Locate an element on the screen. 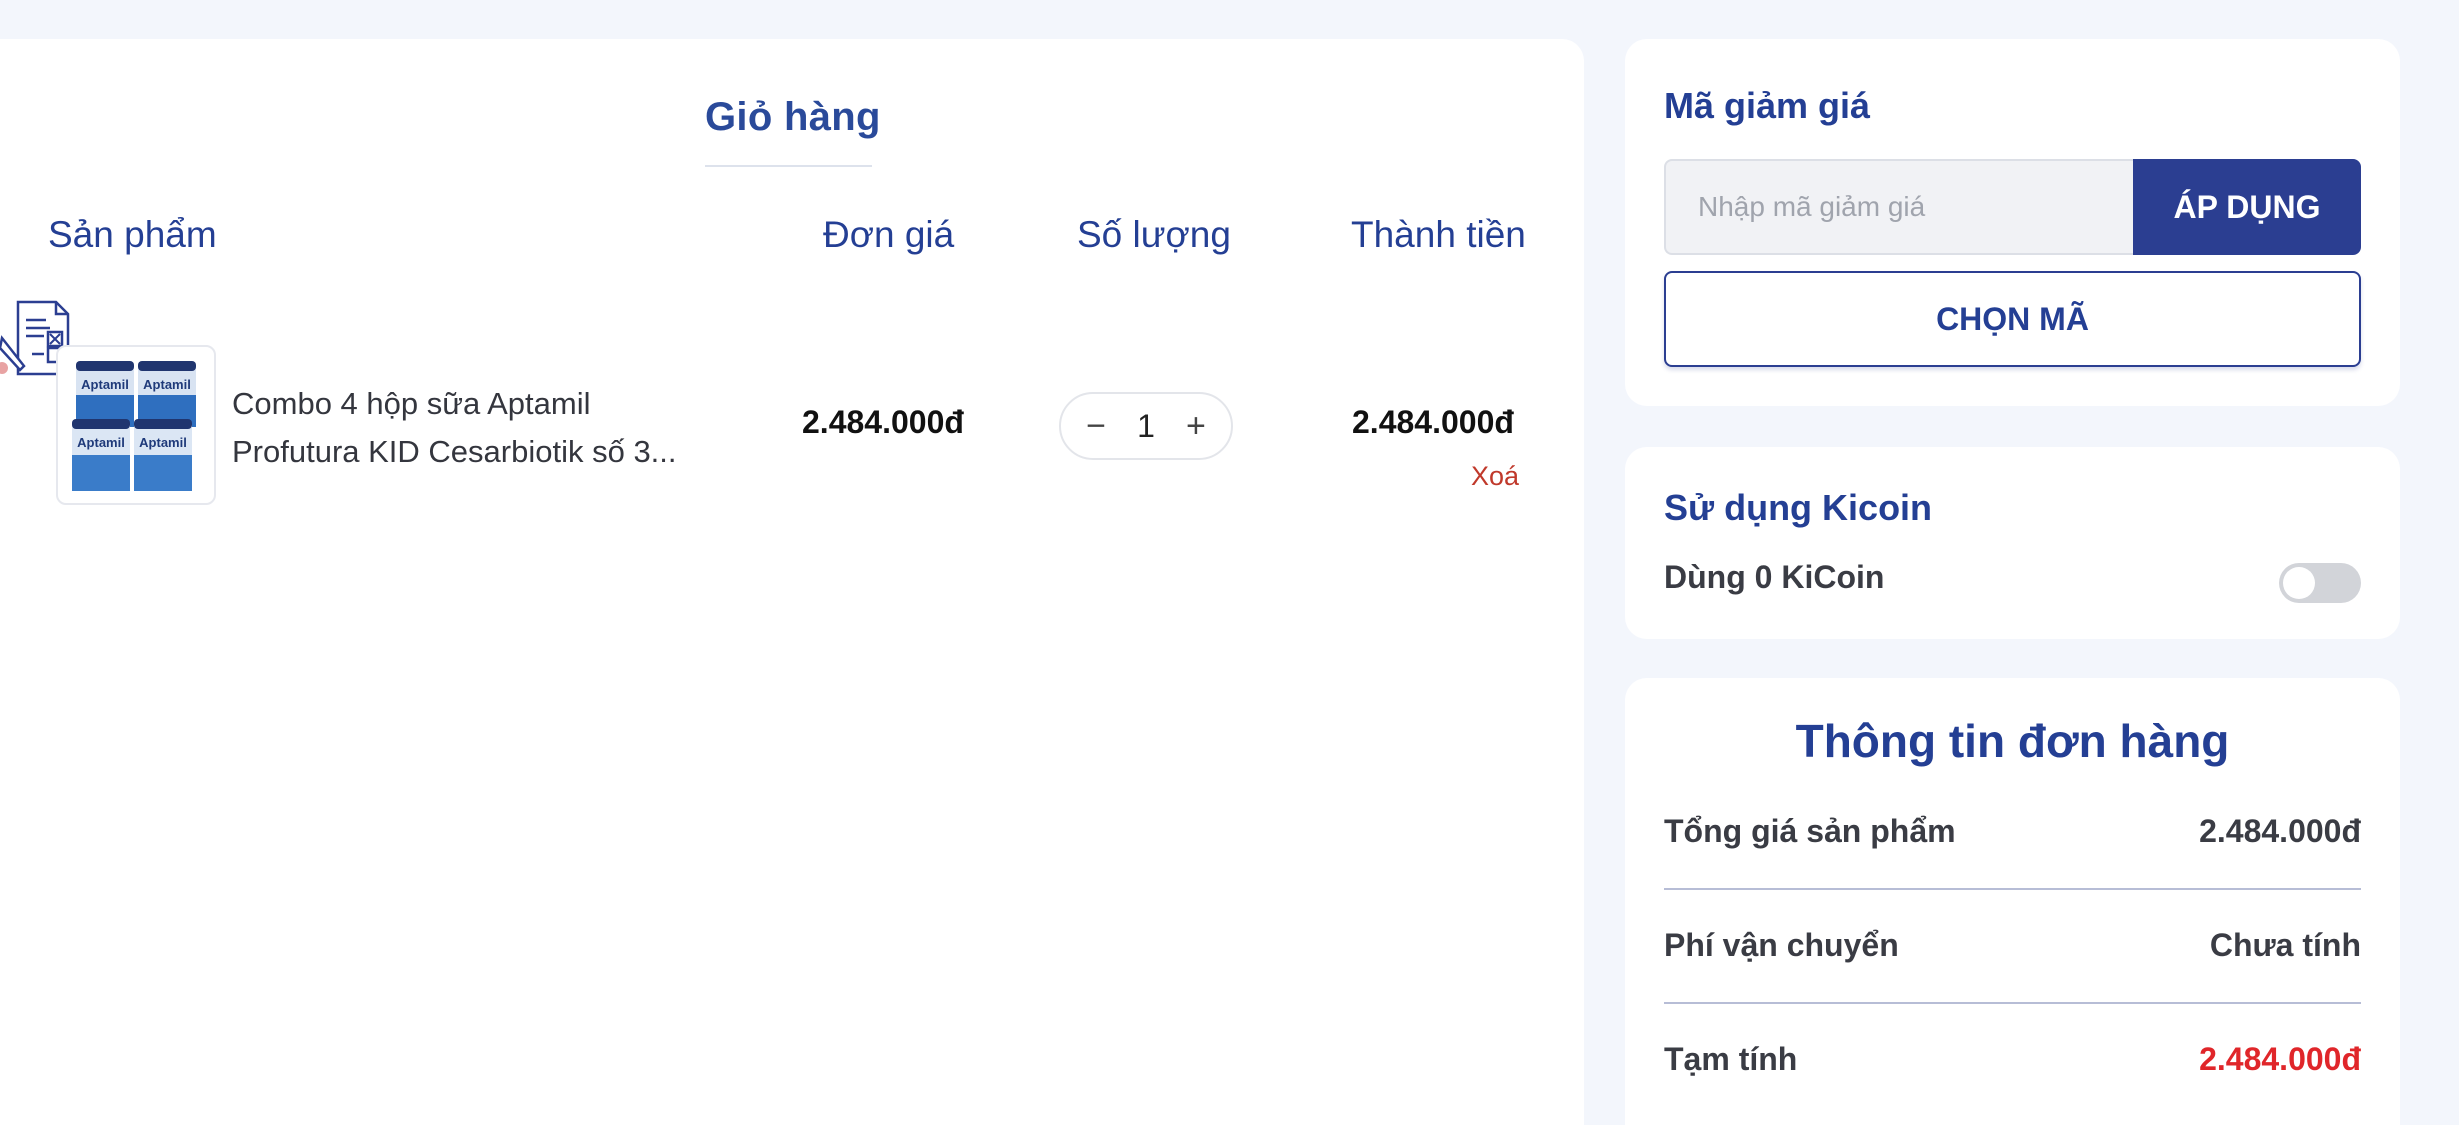  order-row-value: Chưa tính is located at coordinates (2285, 944).